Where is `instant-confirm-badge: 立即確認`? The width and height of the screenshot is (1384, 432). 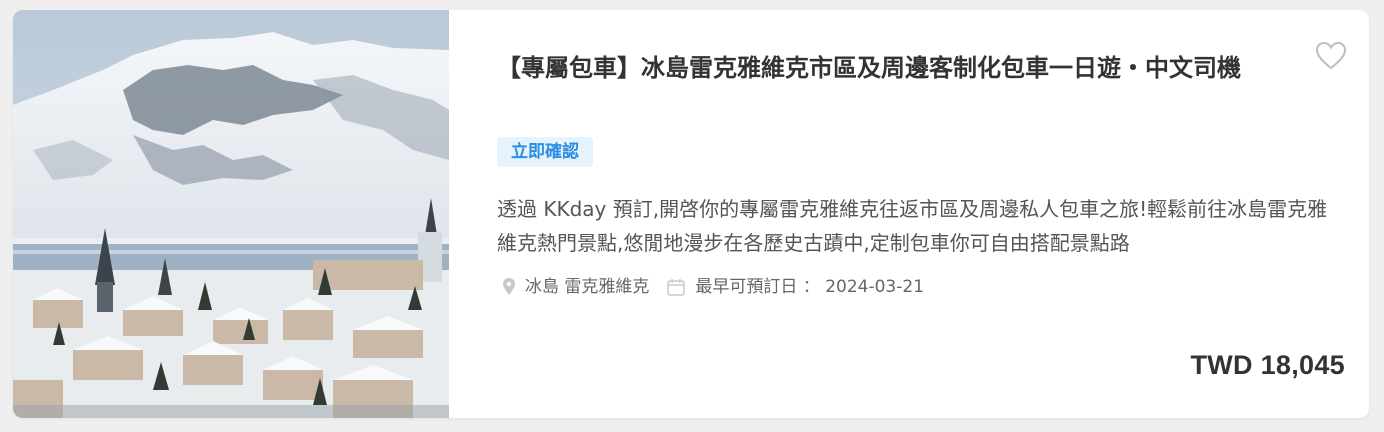
instant-confirm-badge: 立即確認 is located at coordinates (545, 152).